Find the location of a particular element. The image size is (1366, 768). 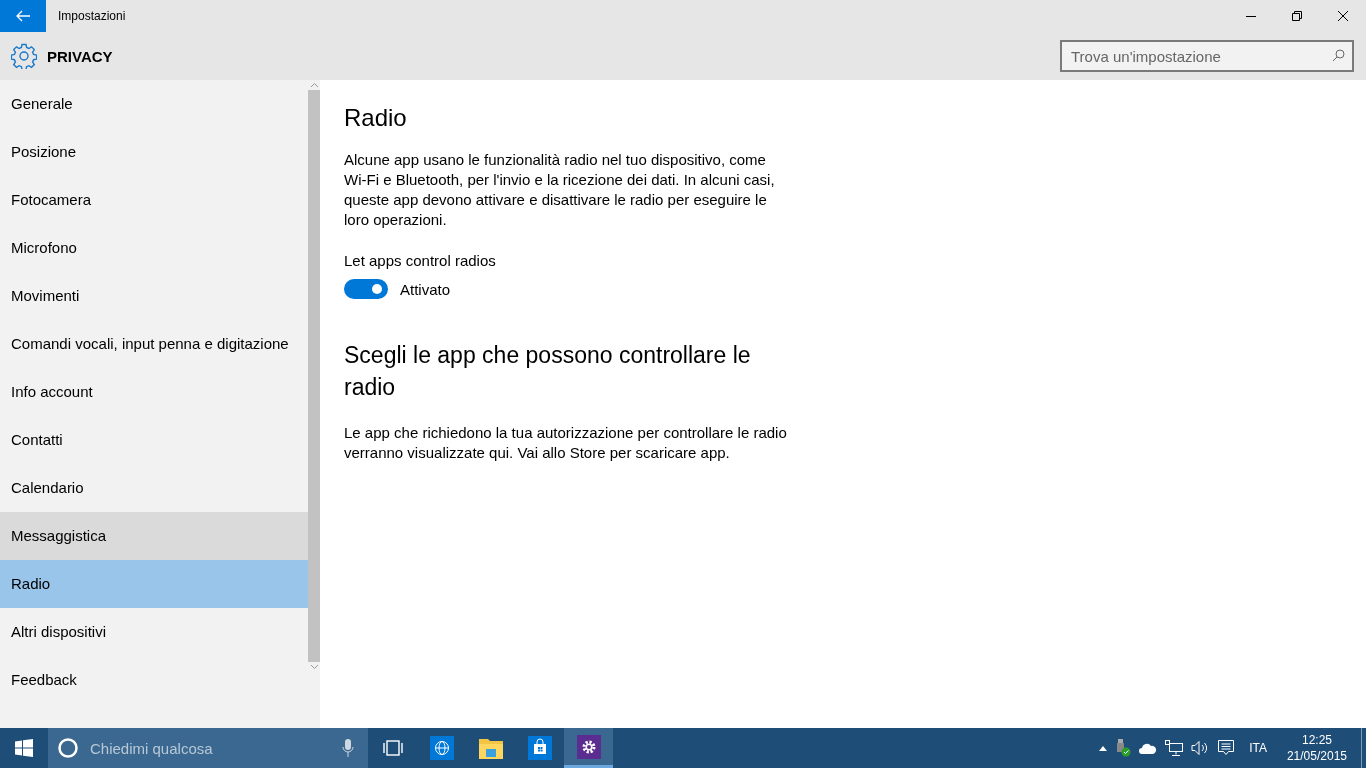

usb-check-icon is located at coordinates (1123, 748).